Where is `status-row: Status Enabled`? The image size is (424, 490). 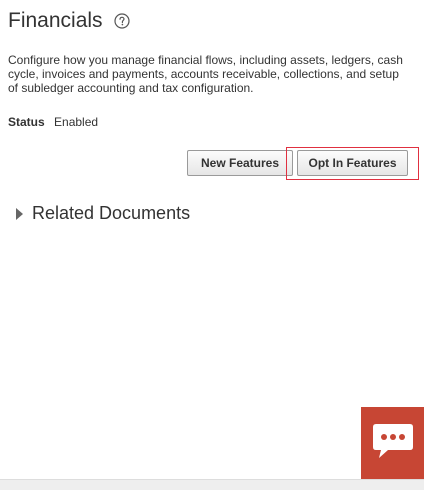
status-row: Status Enabled is located at coordinates (53, 122).